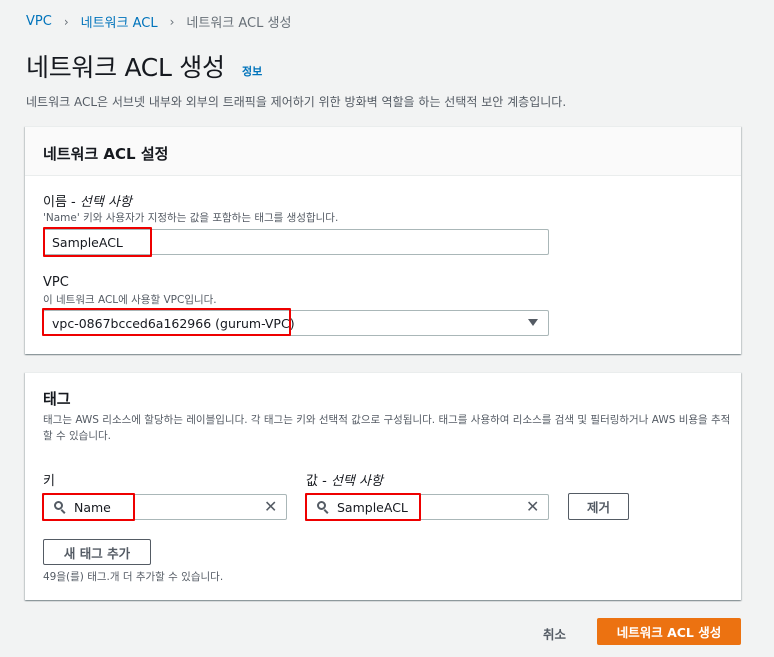 The height and width of the screenshot is (657, 774). I want to click on name-input: SampleACL, so click(296, 242).